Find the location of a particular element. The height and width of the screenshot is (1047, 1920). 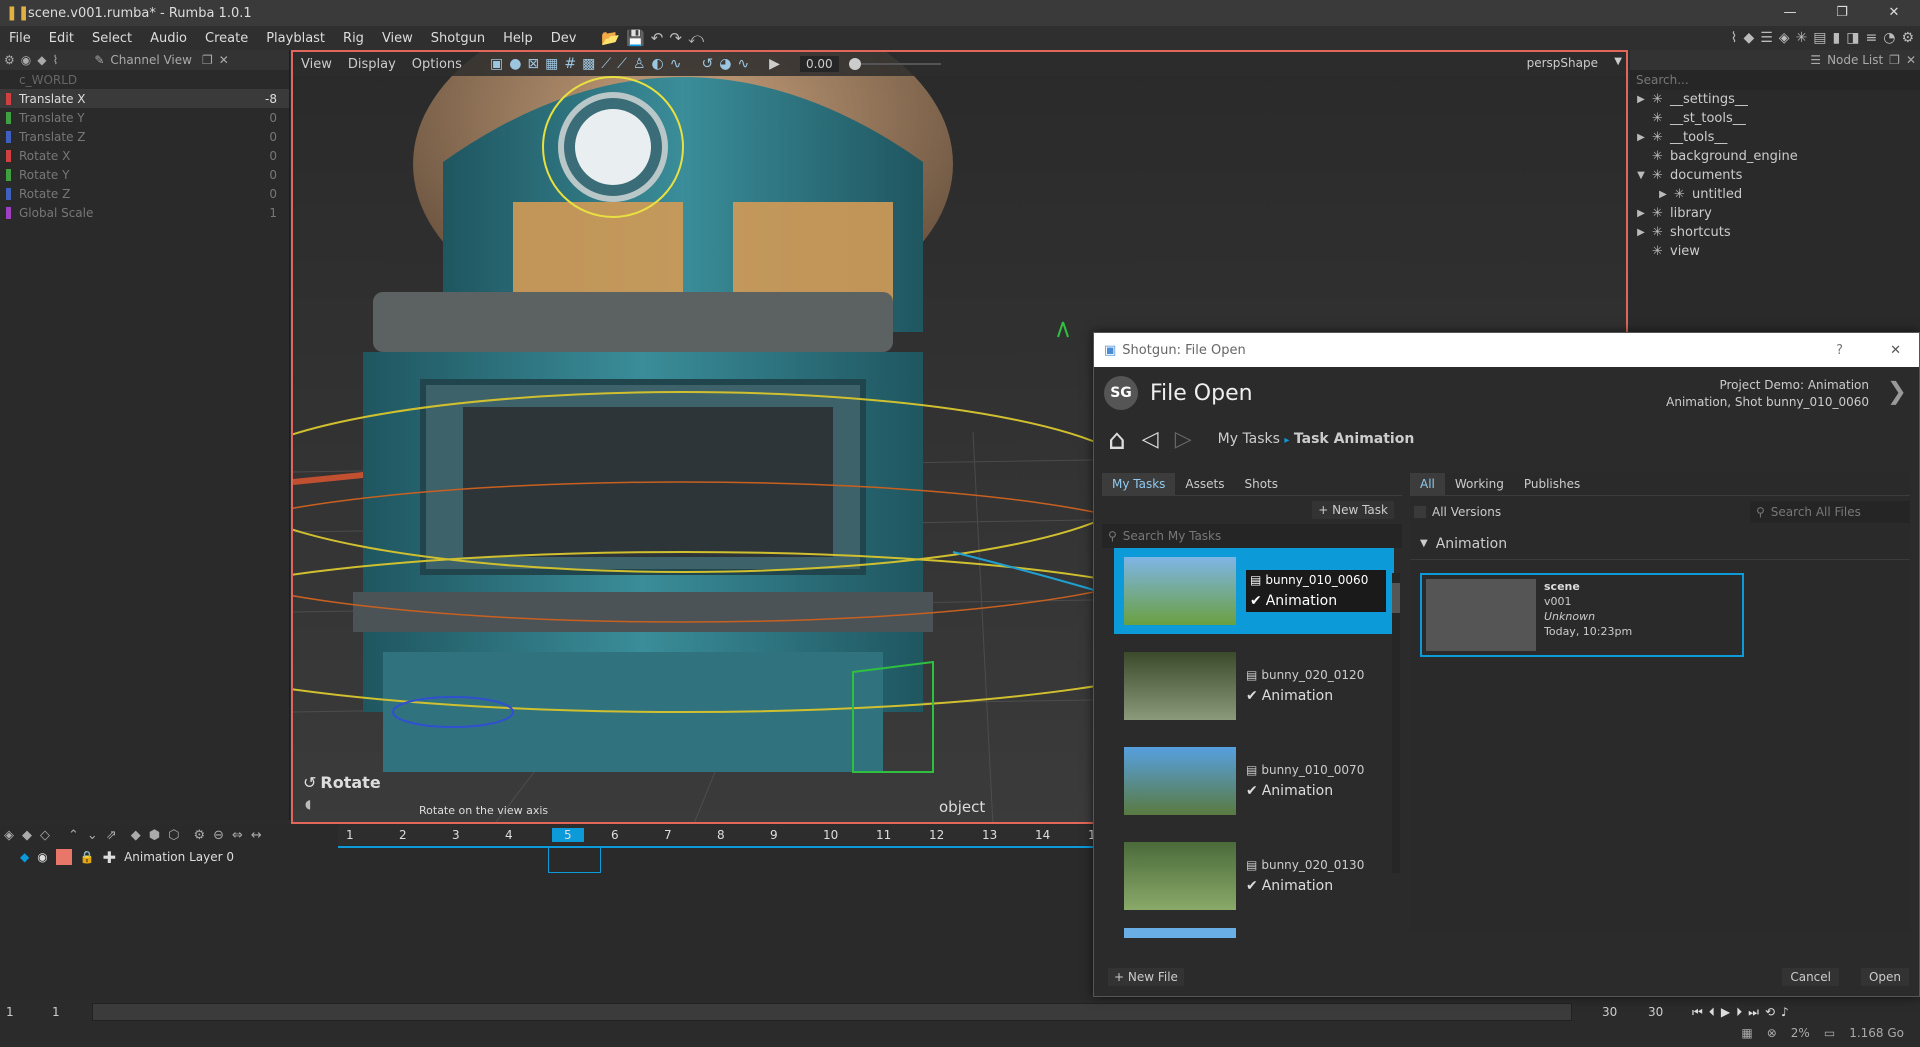

tag-icon: ◆ is located at coordinates (1748, 38).